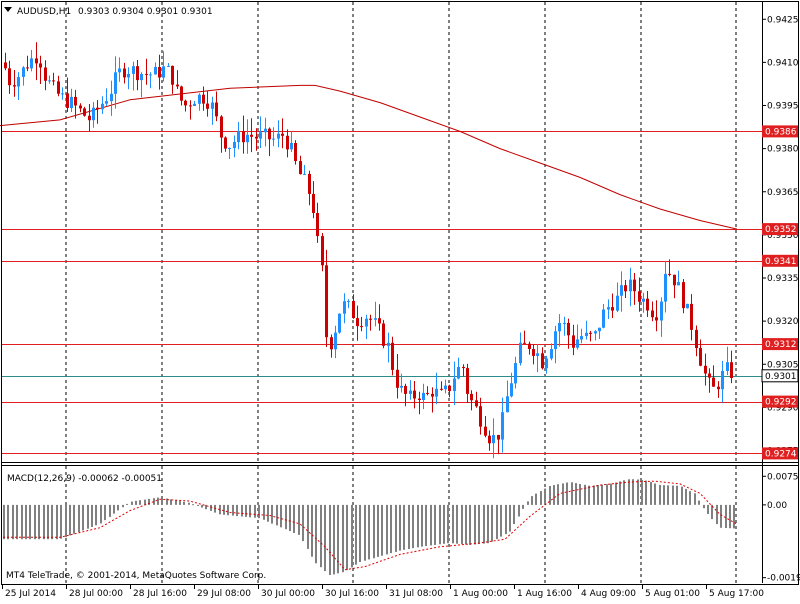 This screenshot has height=604, width=800. Describe the element at coordinates (224, 594) in the screenshot. I see `time-tick-label: 29 Jul 08:00` at that location.